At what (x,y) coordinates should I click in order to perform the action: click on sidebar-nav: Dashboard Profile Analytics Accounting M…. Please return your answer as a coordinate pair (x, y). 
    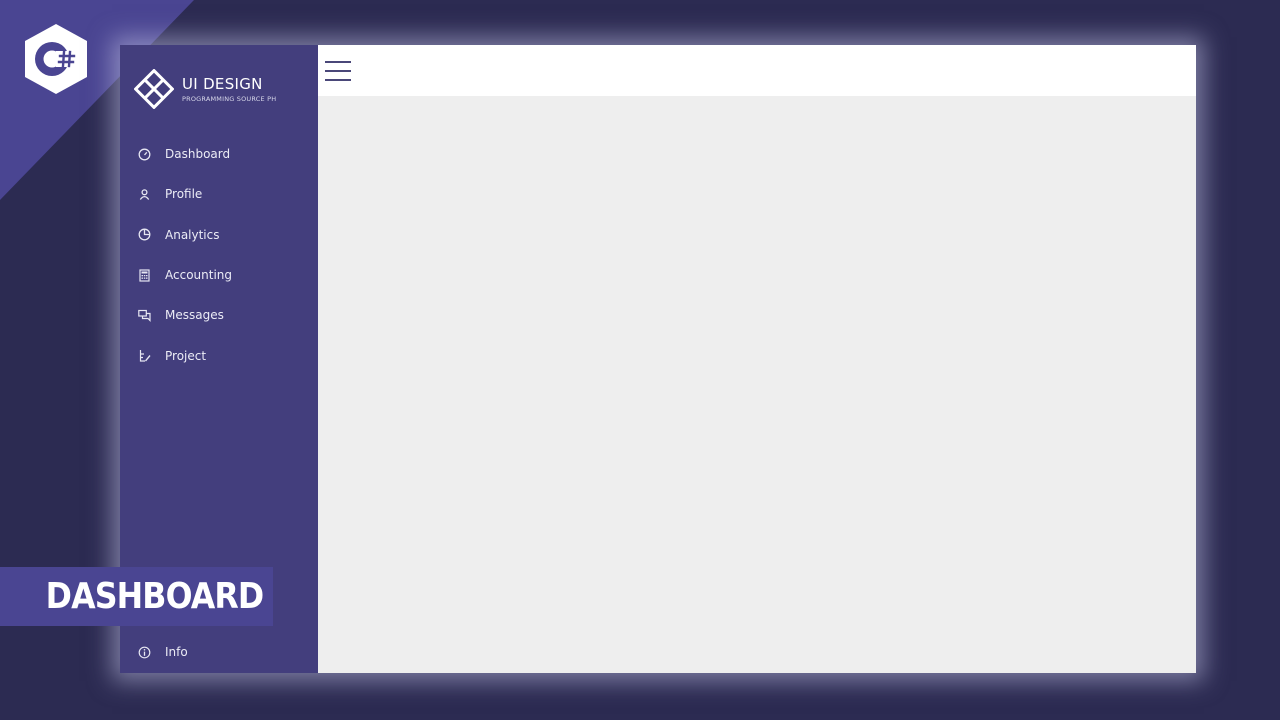
    Looking at the image, I should click on (219, 255).